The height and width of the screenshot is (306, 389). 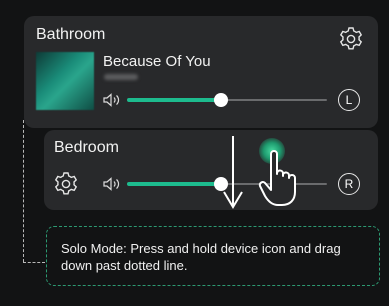 I want to click on hand-pointer-icon, so click(x=277, y=178).